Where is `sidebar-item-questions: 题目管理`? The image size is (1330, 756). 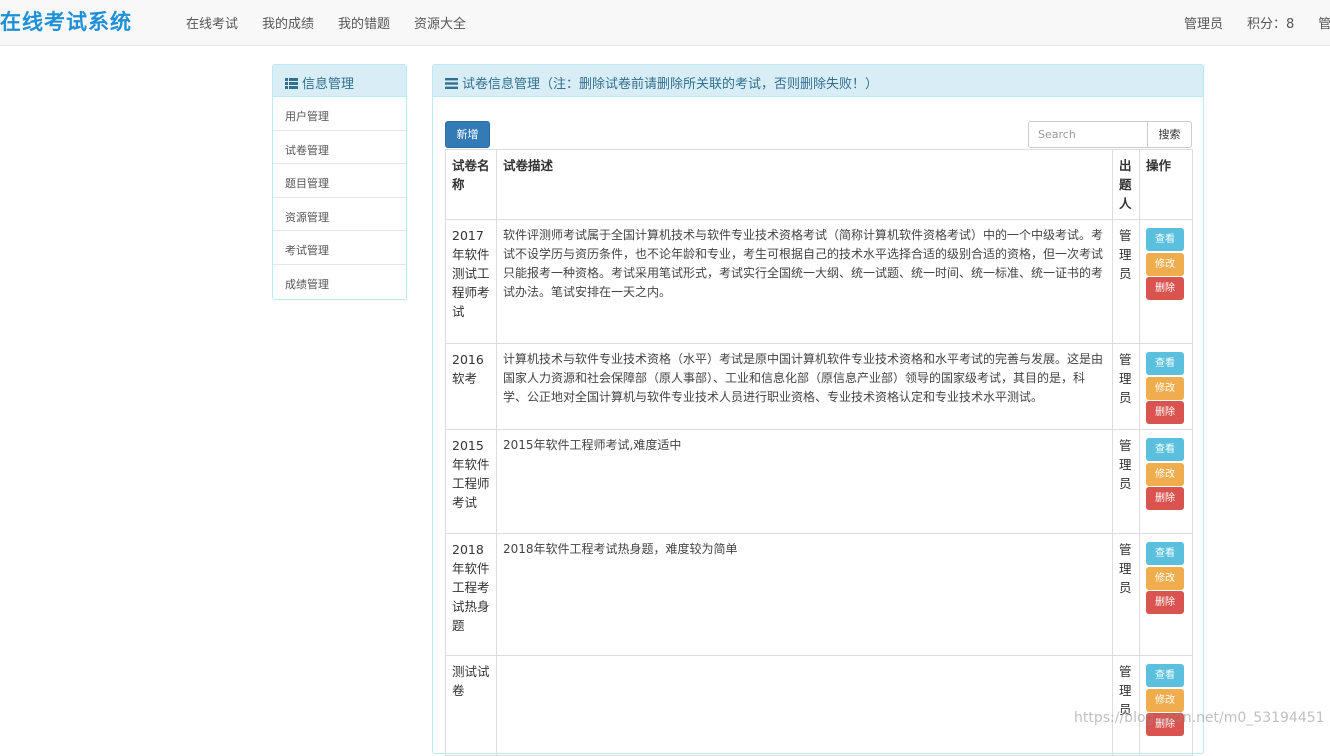
sidebar-item-questions: 题目管理 is located at coordinates (339, 181).